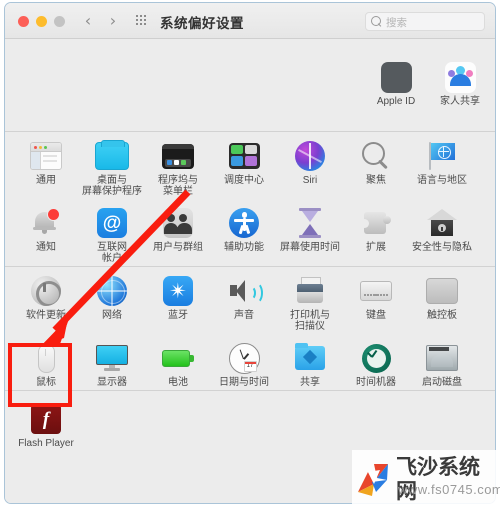 The width and height of the screenshot is (500, 508). What do you see at coordinates (373, 480) in the screenshot?
I see `pinwheel-logo` at bounding box center [373, 480].